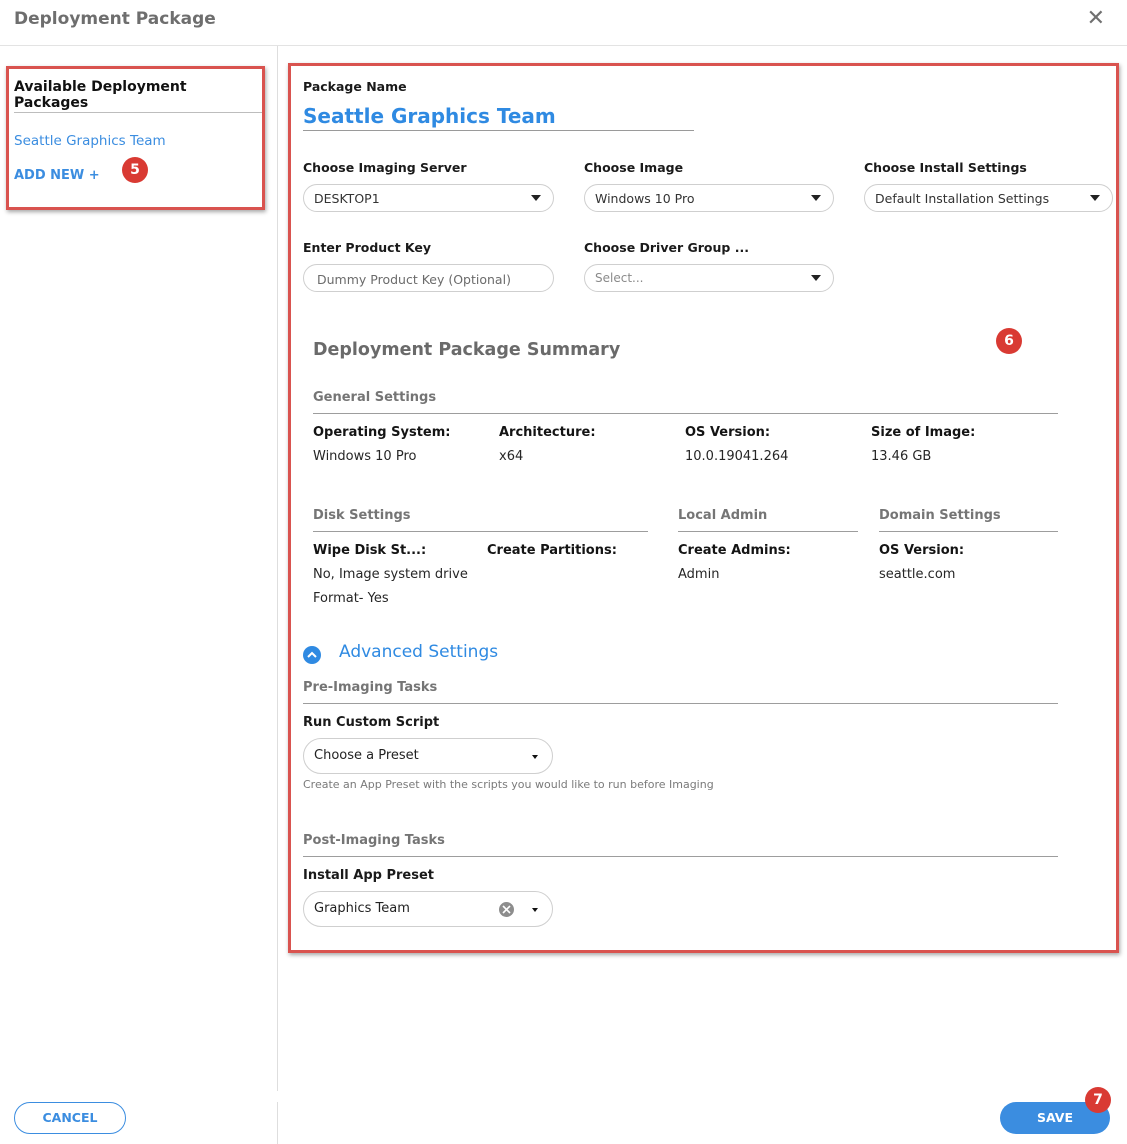 This screenshot has height=1144, width=1127. What do you see at coordinates (1098, 1100) in the screenshot?
I see `annotation-badge-7: 7` at bounding box center [1098, 1100].